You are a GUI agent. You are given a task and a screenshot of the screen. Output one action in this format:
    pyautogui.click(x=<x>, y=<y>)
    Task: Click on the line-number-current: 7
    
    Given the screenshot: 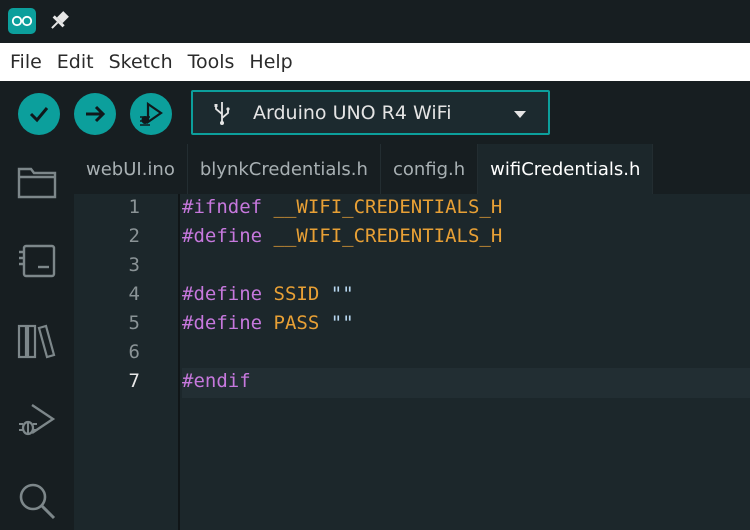 What is the action you would take?
    pyautogui.click(x=134, y=381)
    